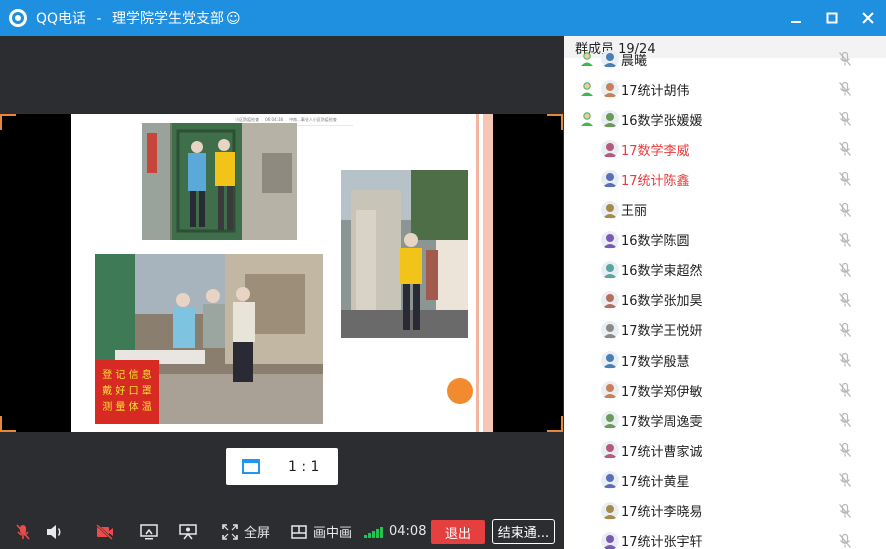 The width and height of the screenshot is (886, 549). Describe the element at coordinates (460, 391) in the screenshot. I see `slide-orange-dot` at that location.